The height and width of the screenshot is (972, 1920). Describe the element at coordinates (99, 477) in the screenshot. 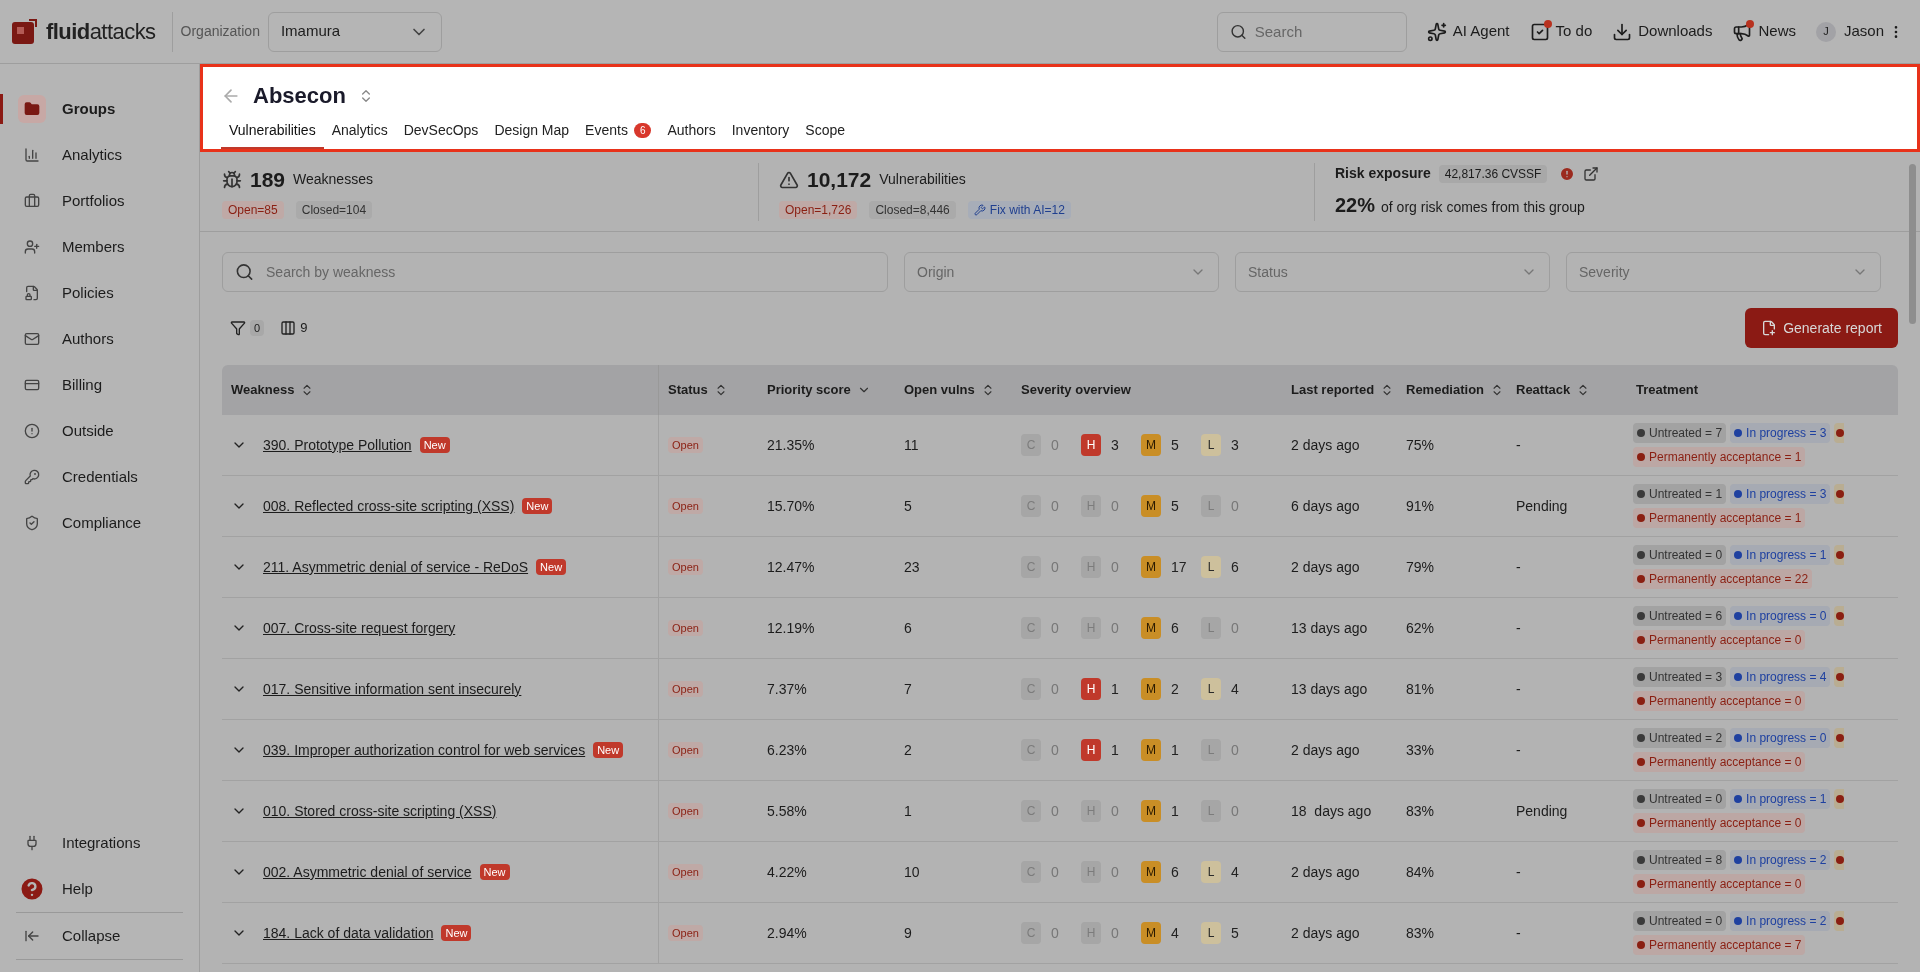

I see `sidebar-item: Credentials` at that location.